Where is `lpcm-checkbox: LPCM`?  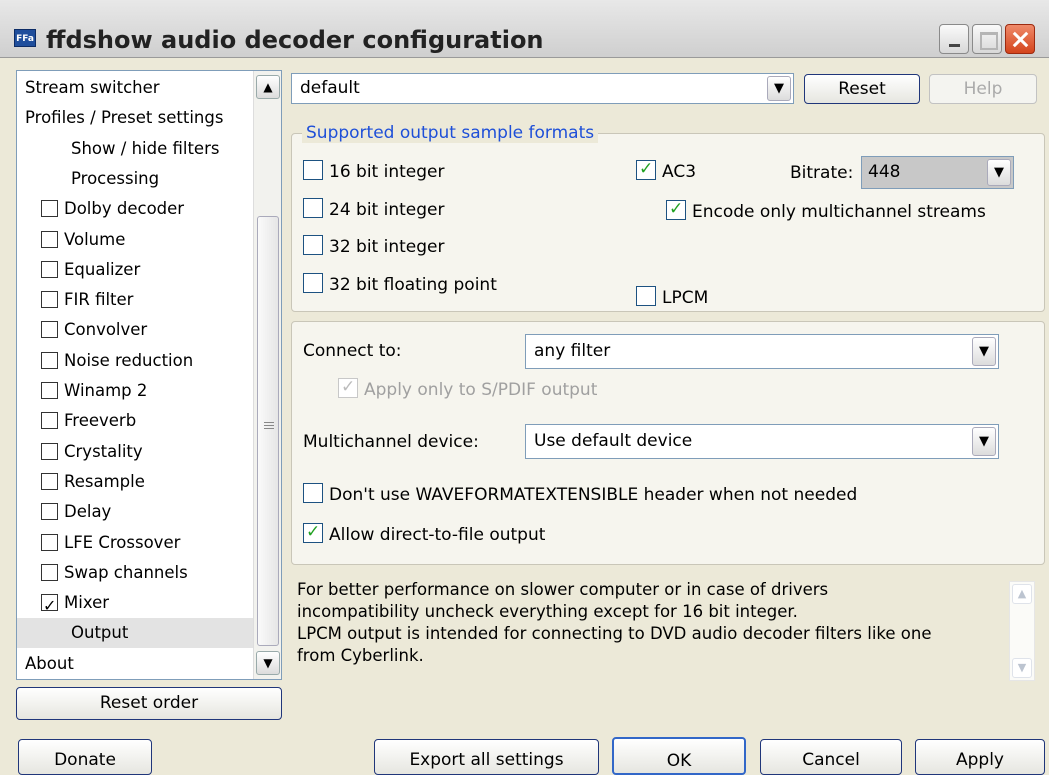 lpcm-checkbox: LPCM is located at coordinates (672, 297).